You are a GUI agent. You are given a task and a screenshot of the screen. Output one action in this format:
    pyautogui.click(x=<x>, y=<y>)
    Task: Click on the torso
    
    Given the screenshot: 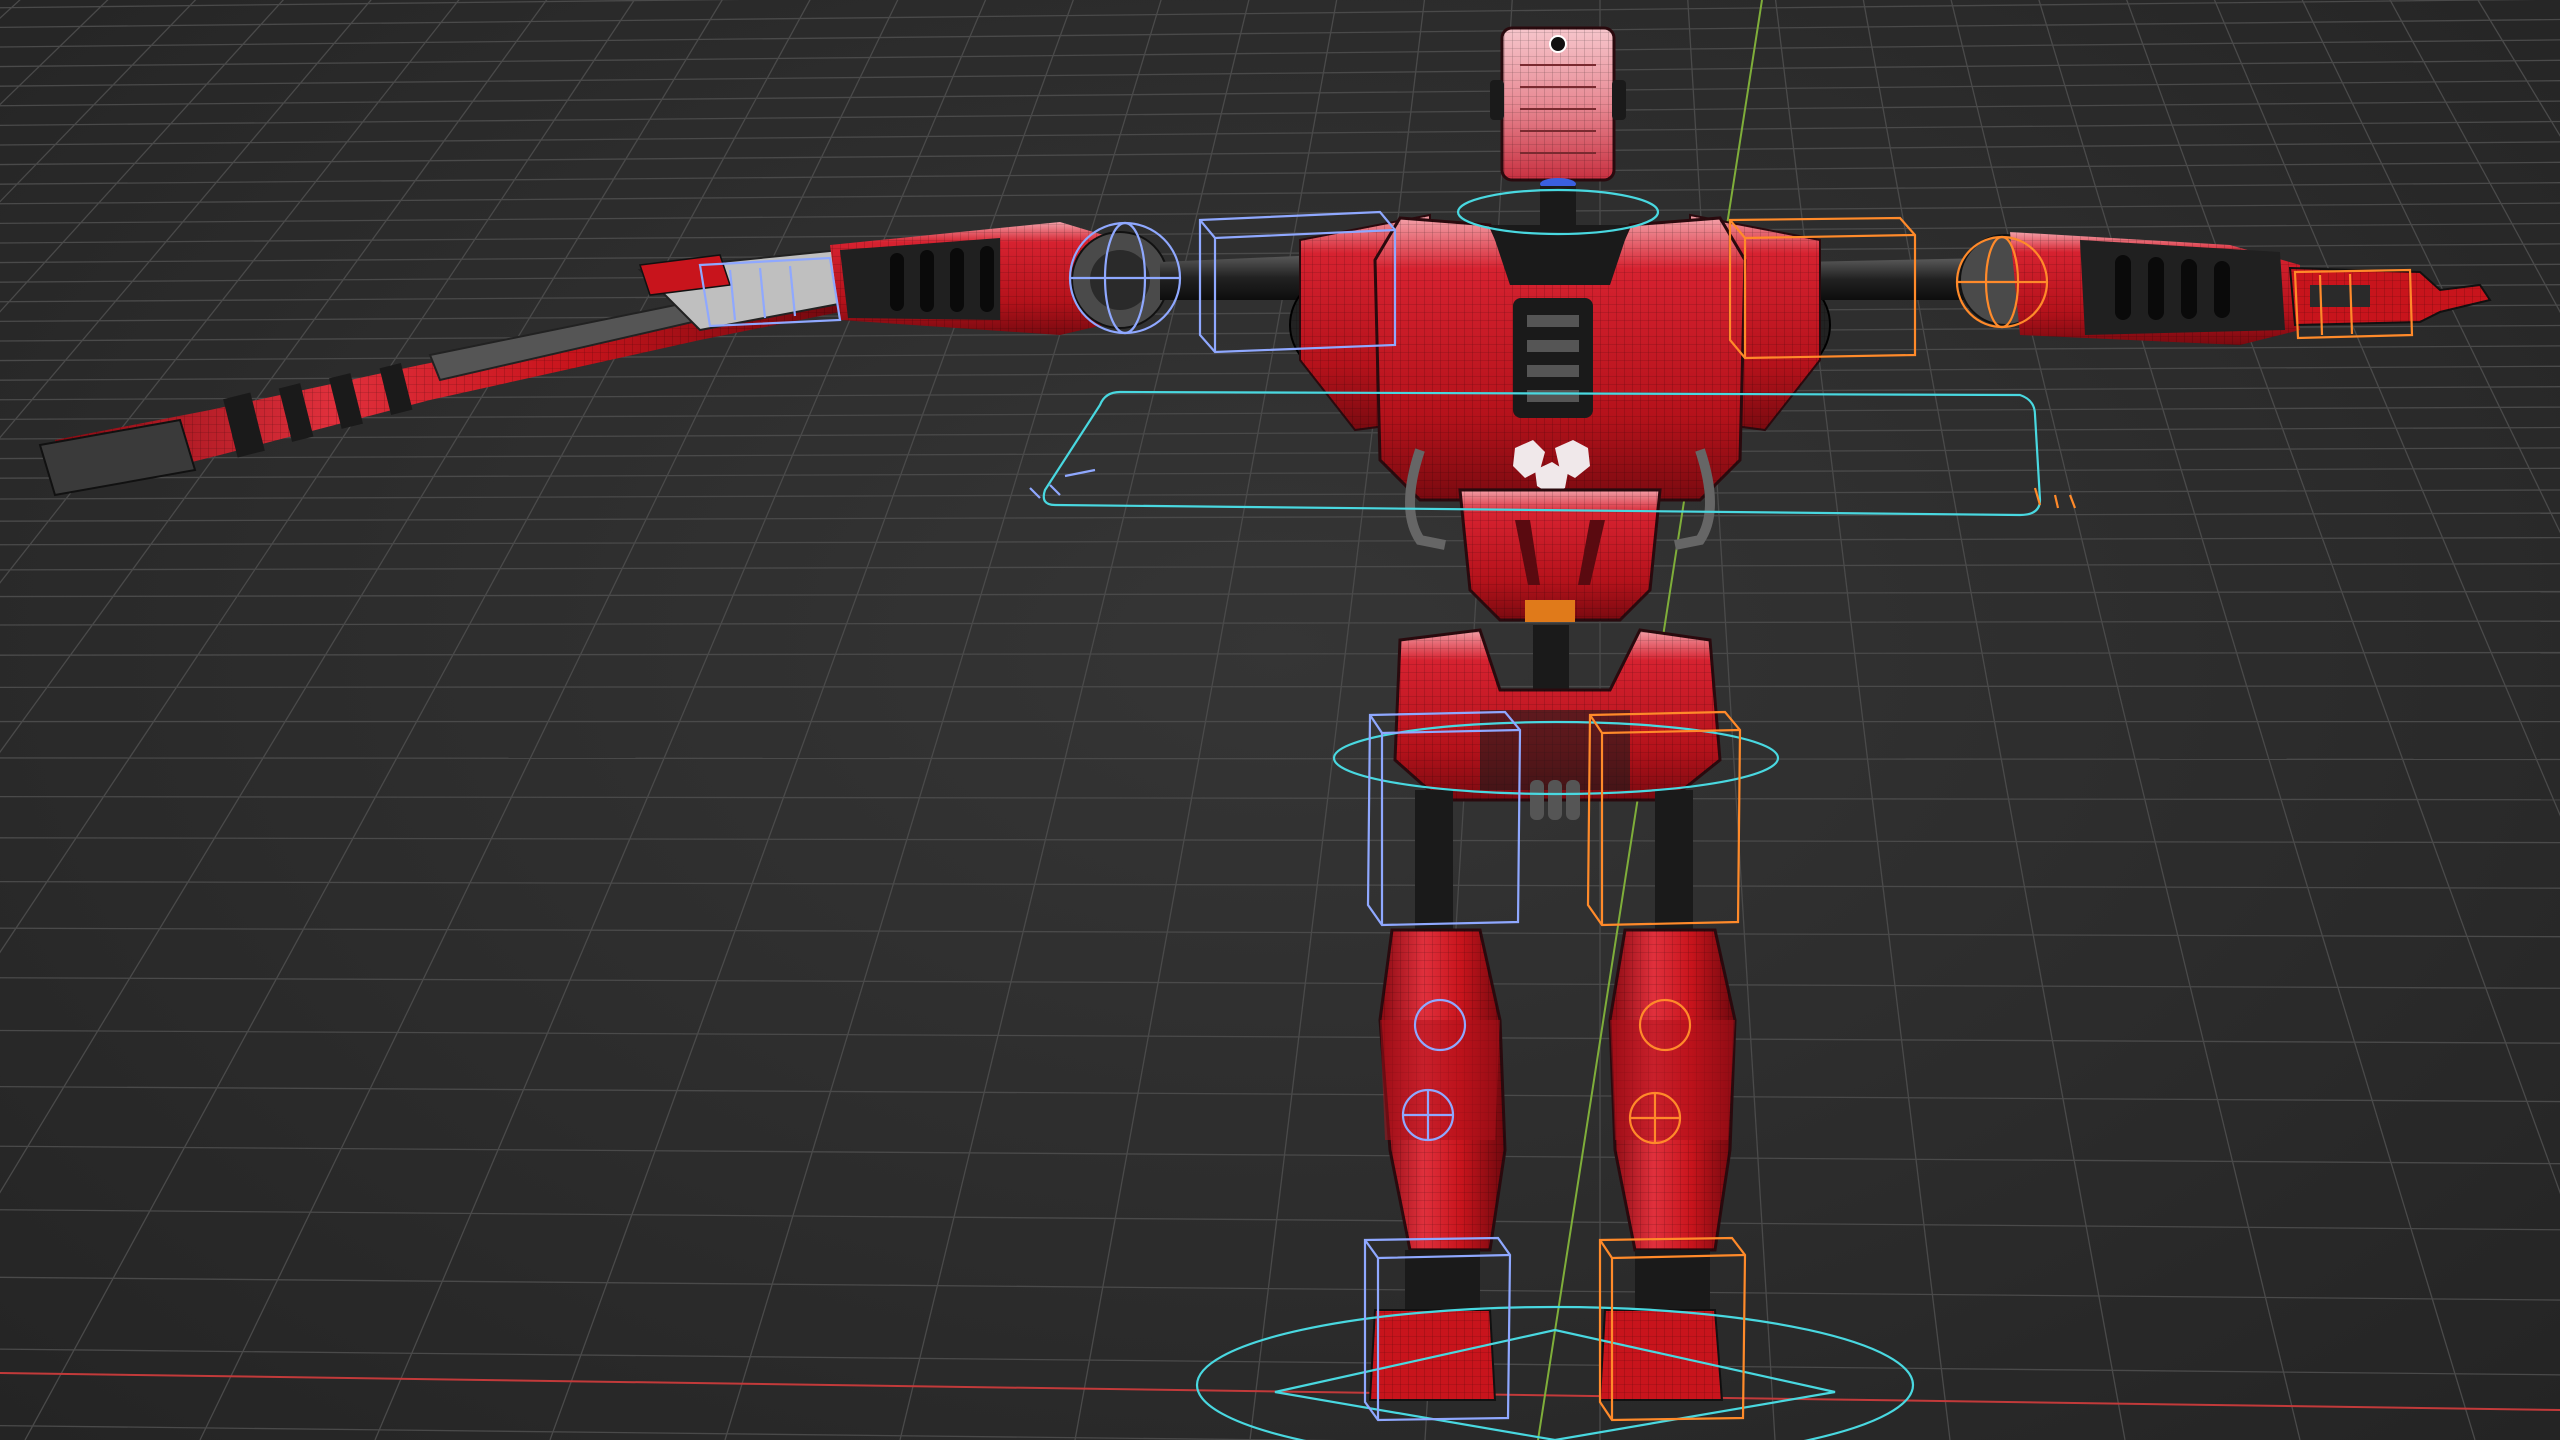 What is the action you would take?
    pyautogui.click(x=1560, y=459)
    